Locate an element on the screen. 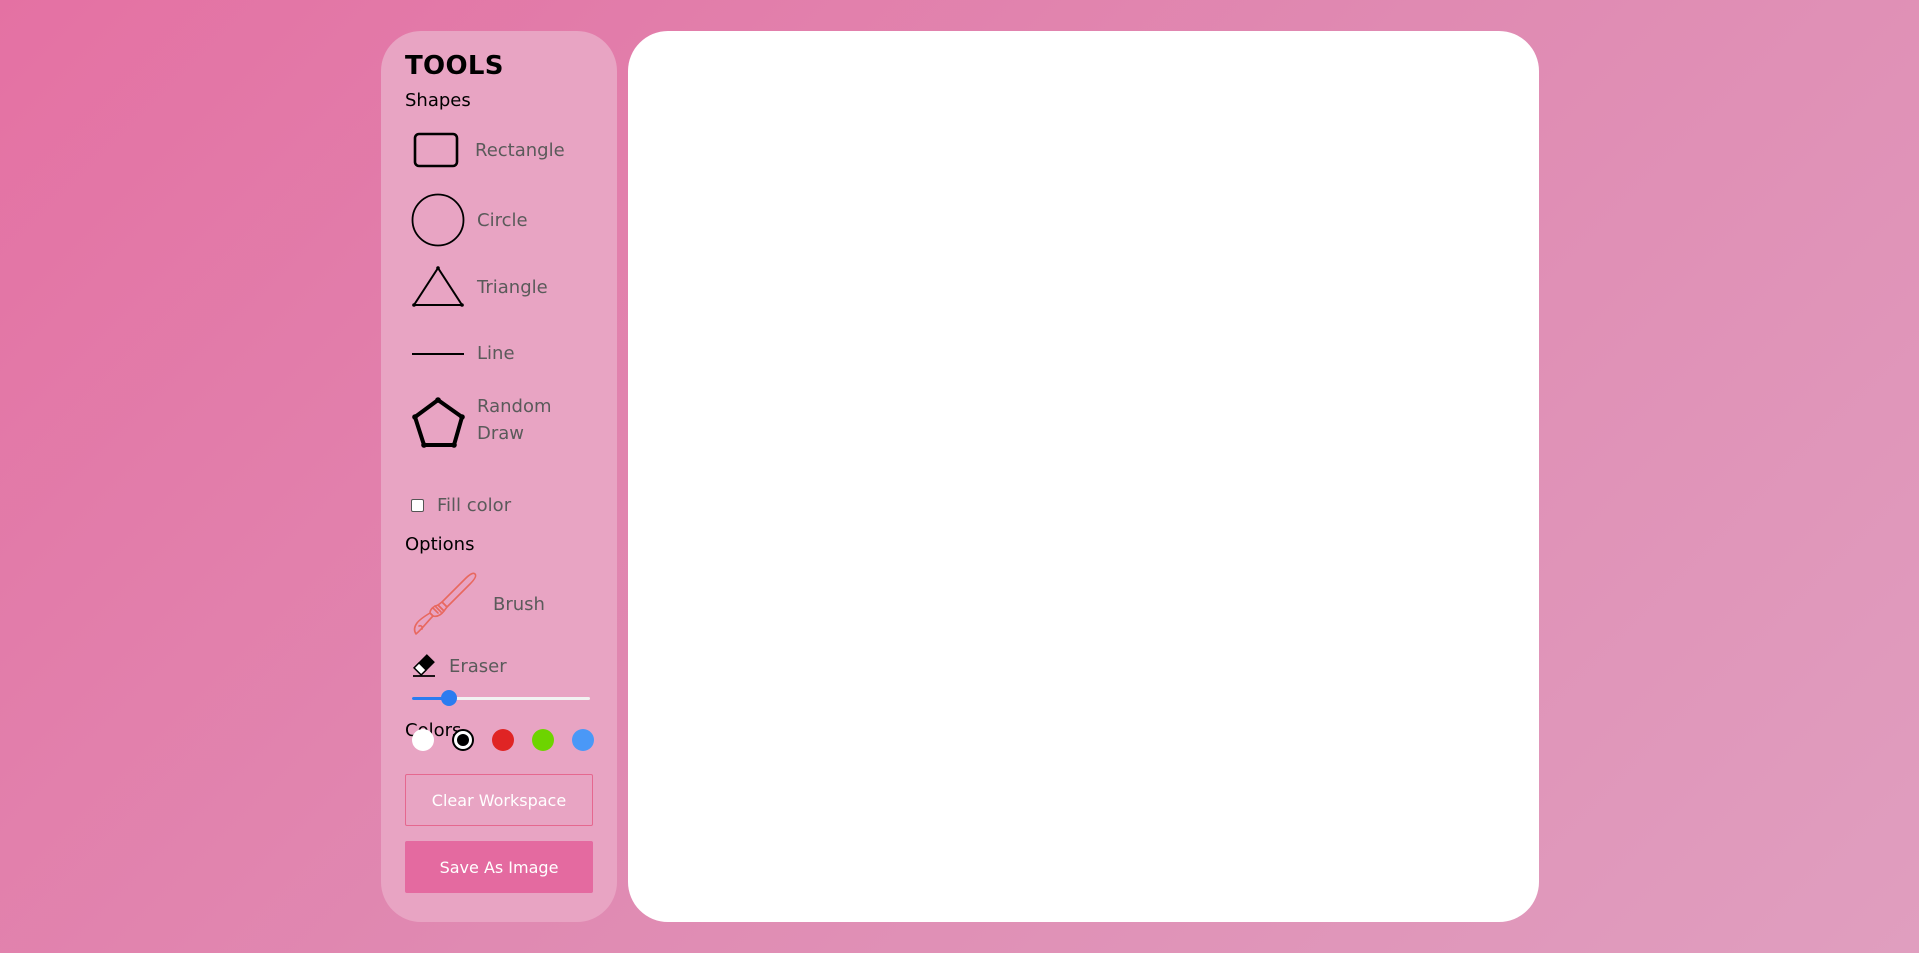 This screenshot has width=1919, height=953. selected-color-indicator is located at coordinates (463, 740).